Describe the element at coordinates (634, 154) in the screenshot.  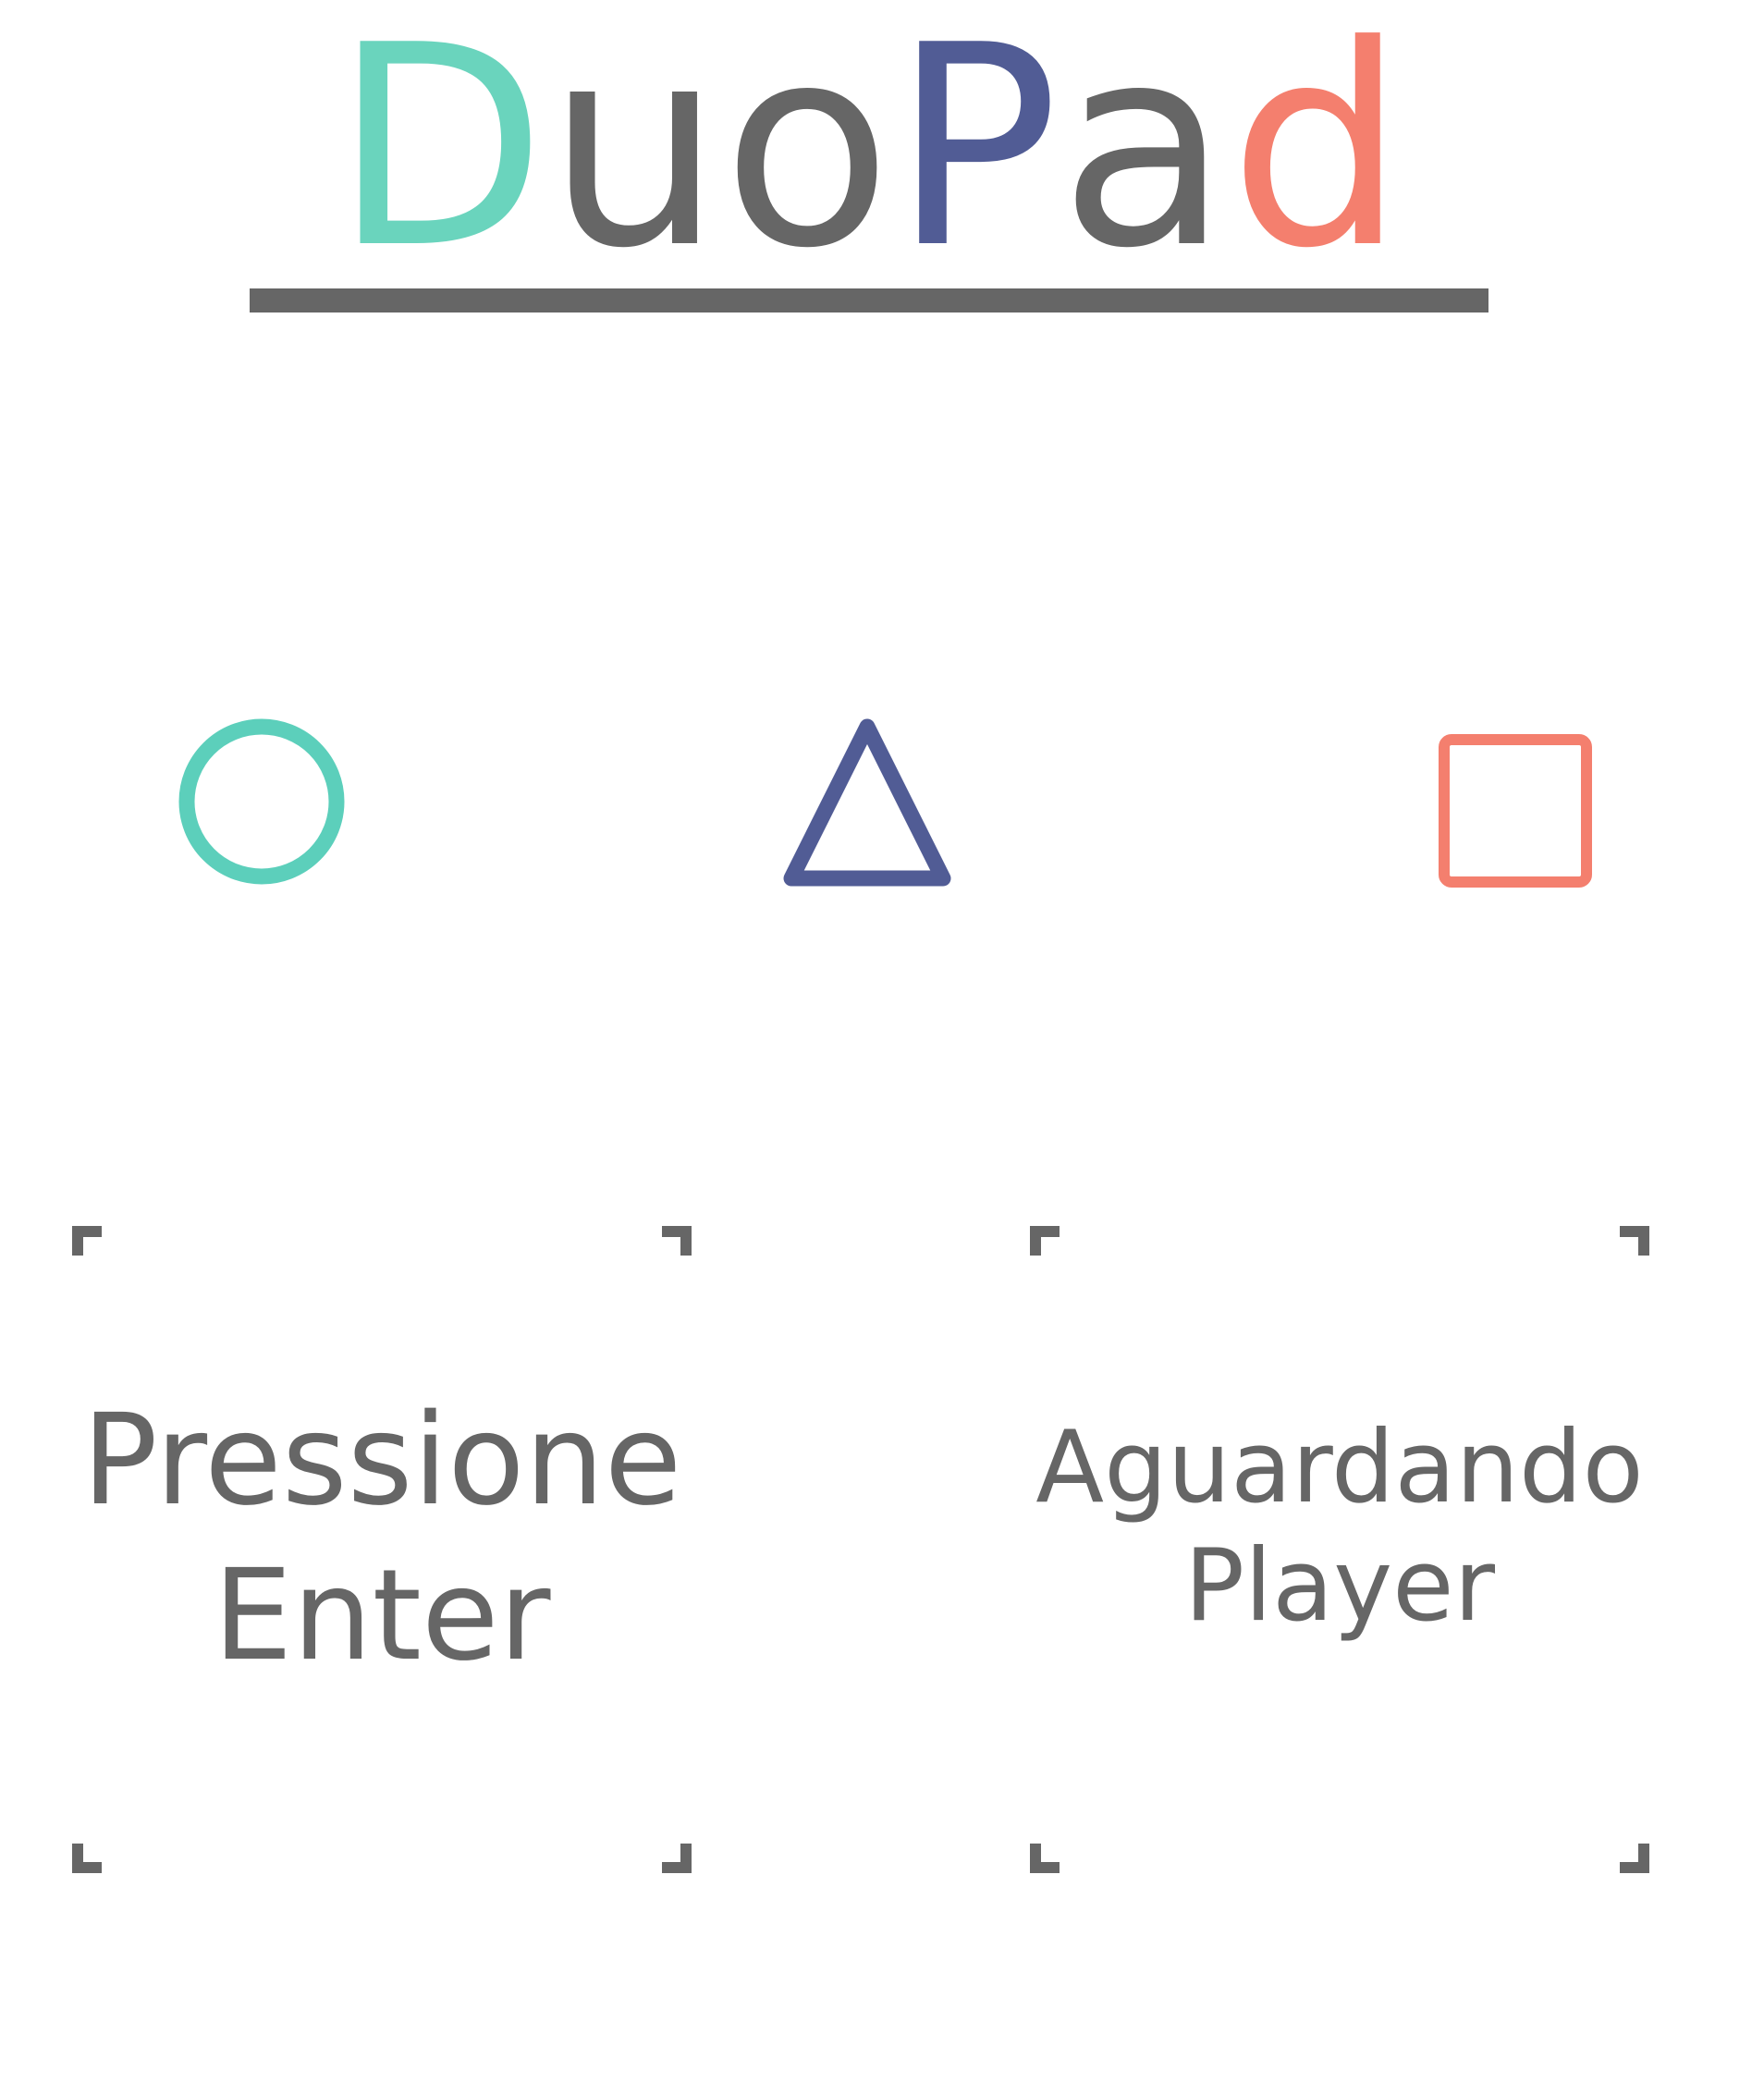
I see `logo-letter-u: u` at that location.